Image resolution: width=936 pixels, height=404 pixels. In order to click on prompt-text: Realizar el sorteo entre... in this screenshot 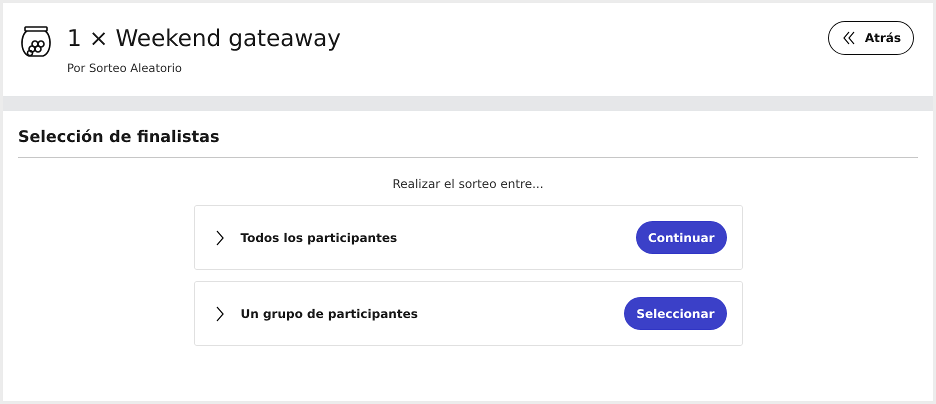, I will do `click(468, 184)`.